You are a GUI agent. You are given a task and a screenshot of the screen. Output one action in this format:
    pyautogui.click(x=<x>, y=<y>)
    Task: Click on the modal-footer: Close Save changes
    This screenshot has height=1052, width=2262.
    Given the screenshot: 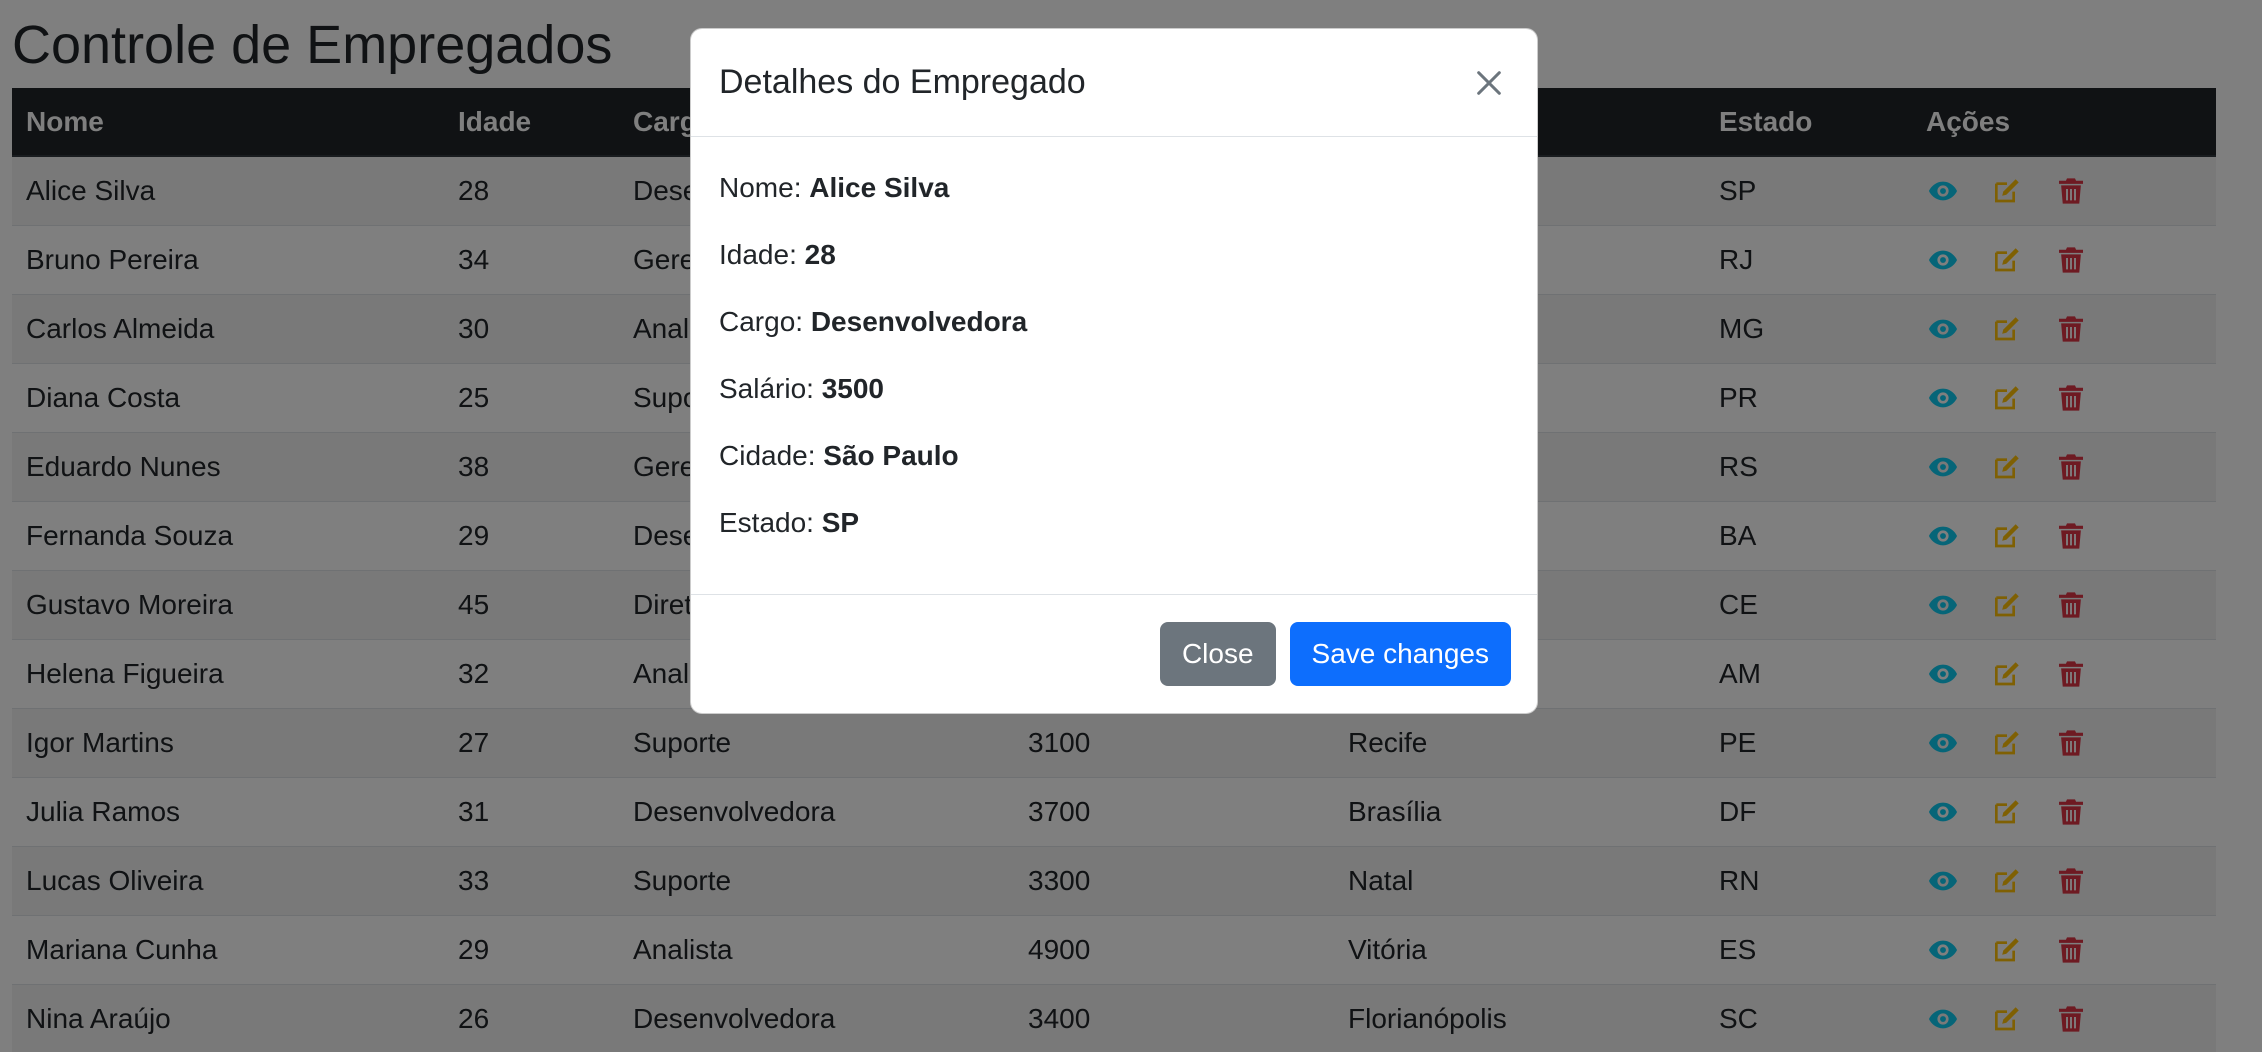 What is the action you would take?
    pyautogui.click(x=1114, y=654)
    